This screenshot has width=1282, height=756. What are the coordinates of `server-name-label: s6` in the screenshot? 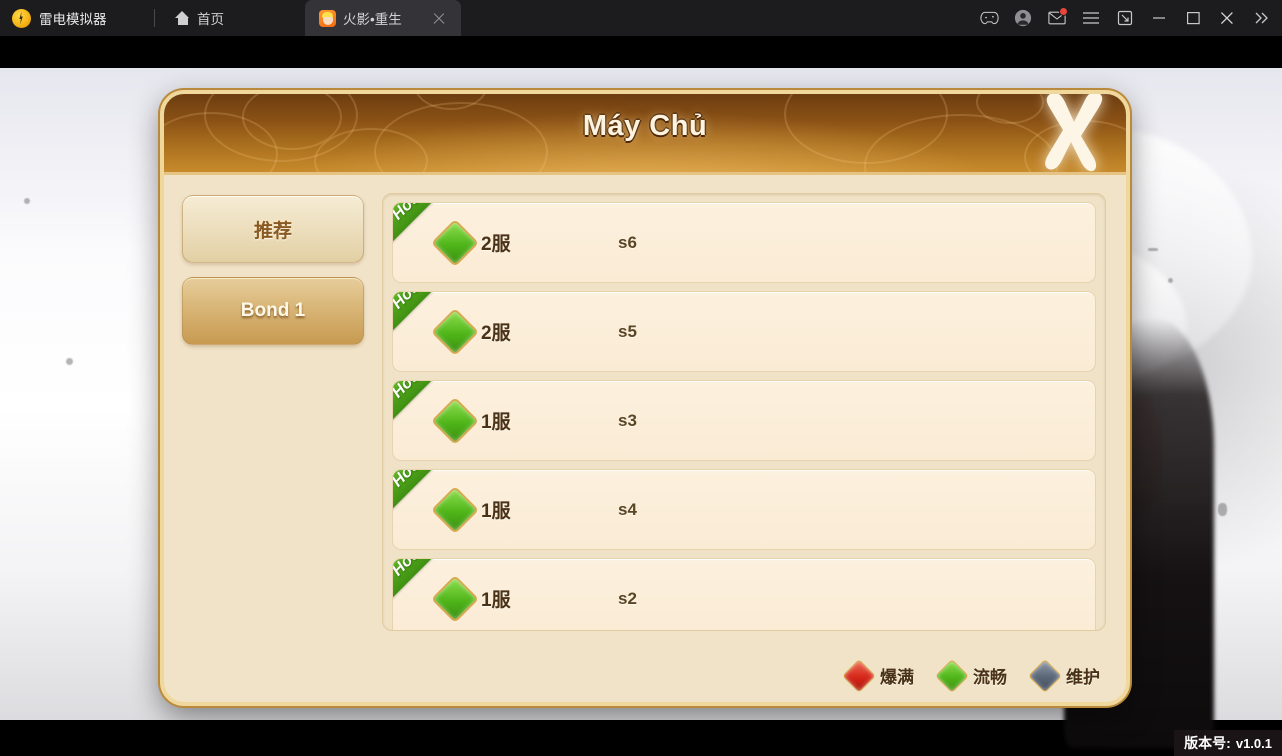 It's located at (627, 242).